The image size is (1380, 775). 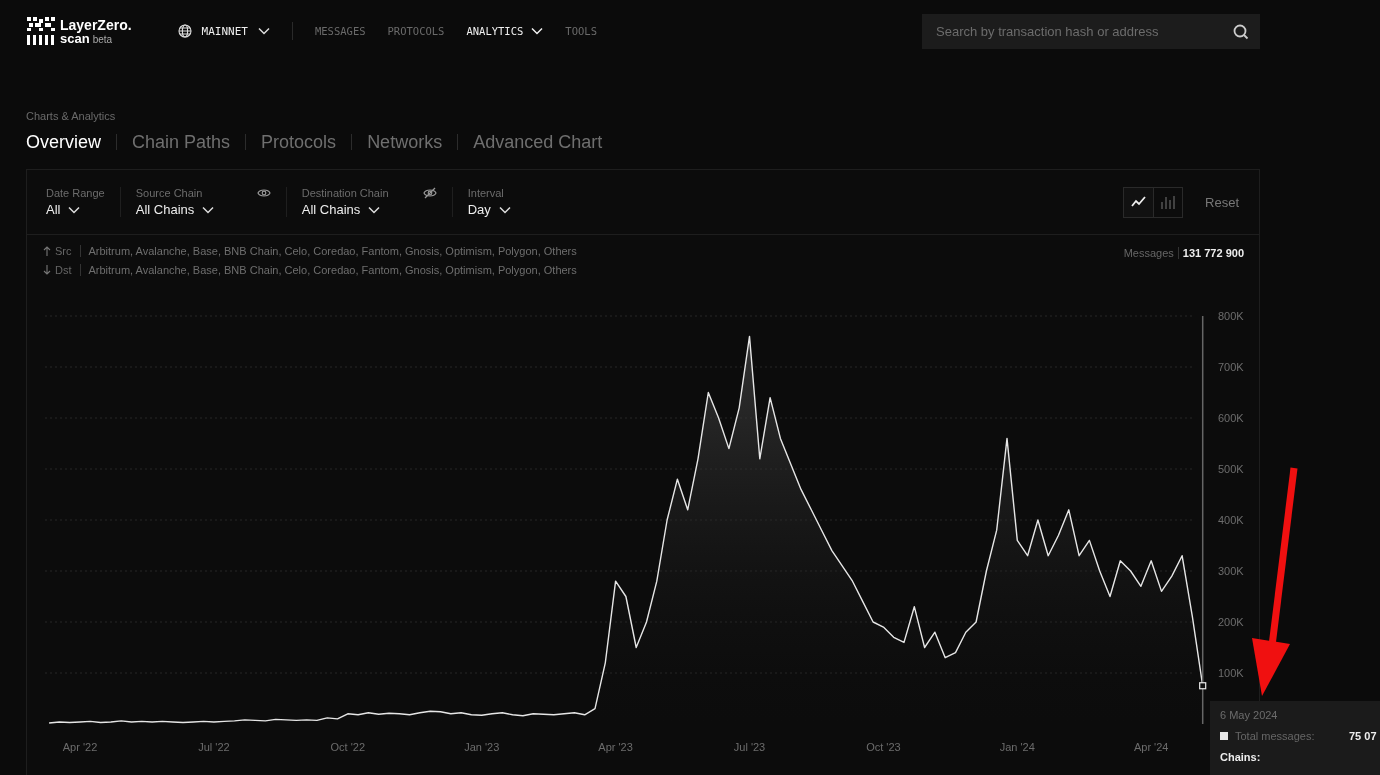 What do you see at coordinates (1091, 31) in the screenshot?
I see `search-field: Search by transaction hash or address` at bounding box center [1091, 31].